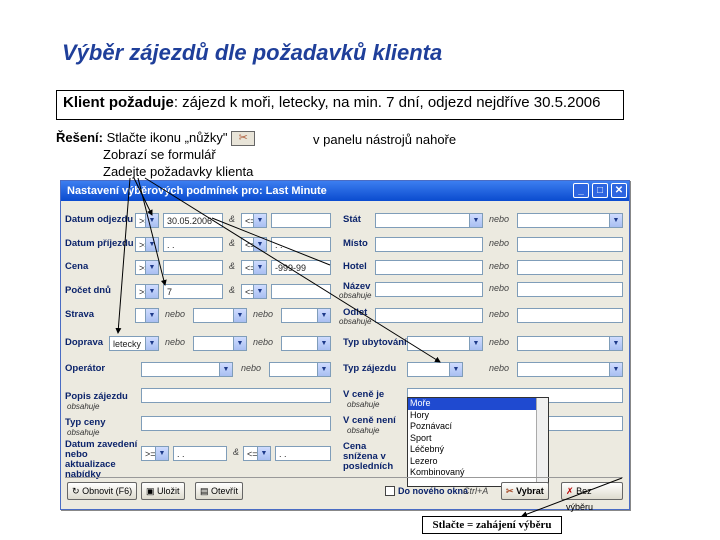  What do you see at coordinates (292, 270) in the screenshot?
I see `arrow-typ-zajezdu` at bounding box center [292, 270].